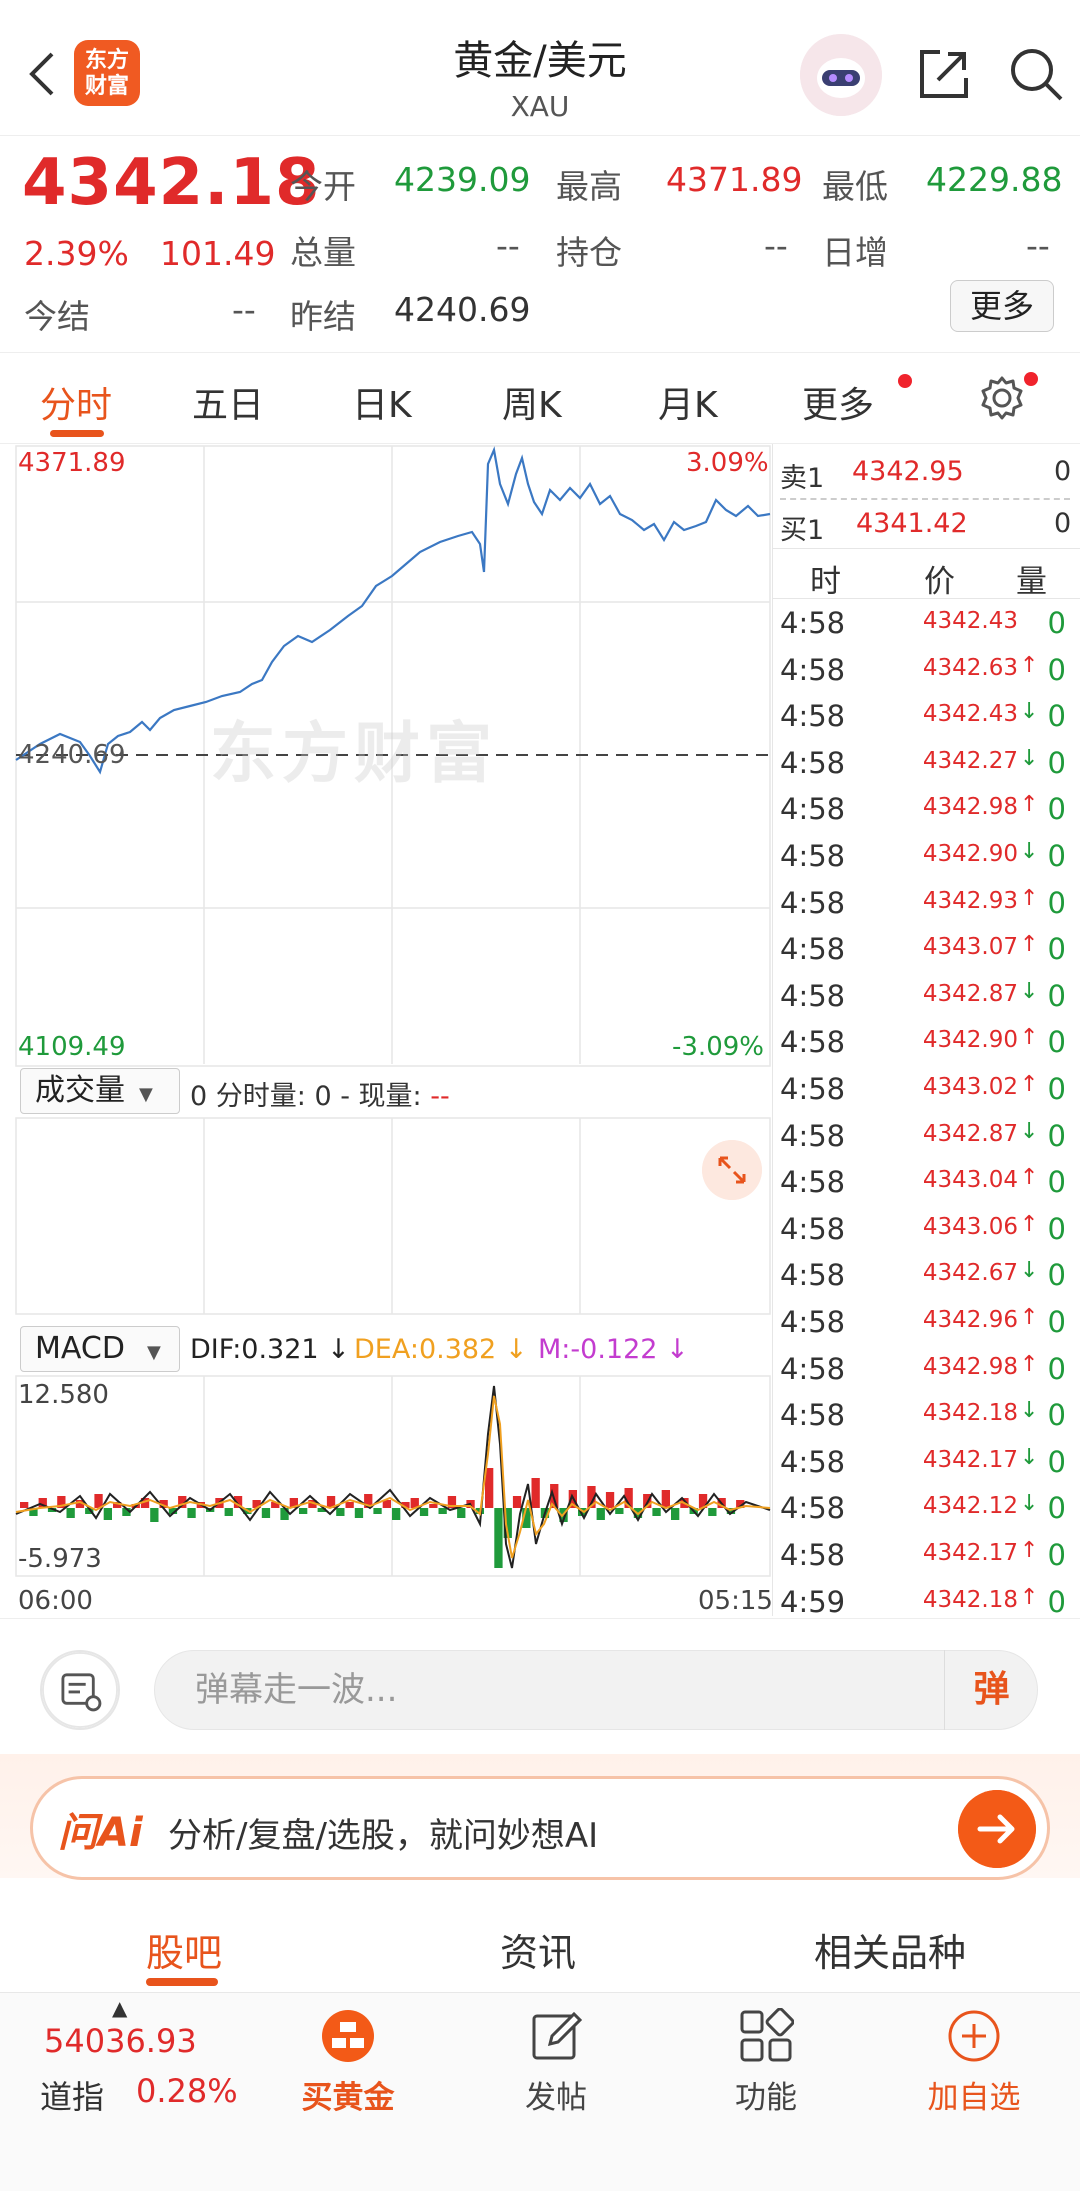 The width and height of the screenshot is (1080, 2191). What do you see at coordinates (925, 499) in the screenshot?
I see `orderbook-divider` at bounding box center [925, 499].